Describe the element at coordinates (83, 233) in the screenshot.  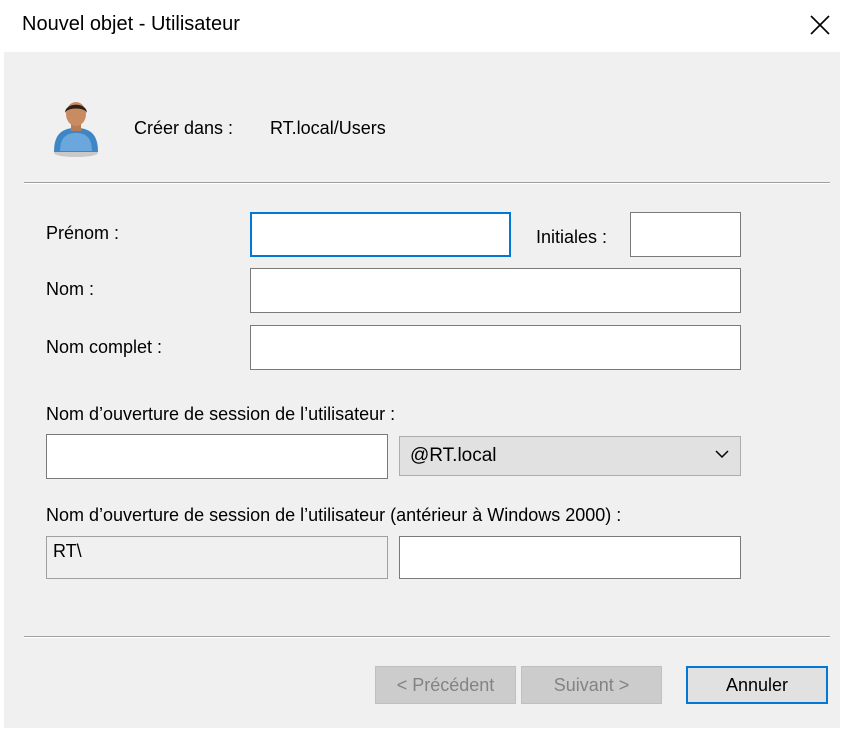
I see `first-name-label: Prénom :` at that location.